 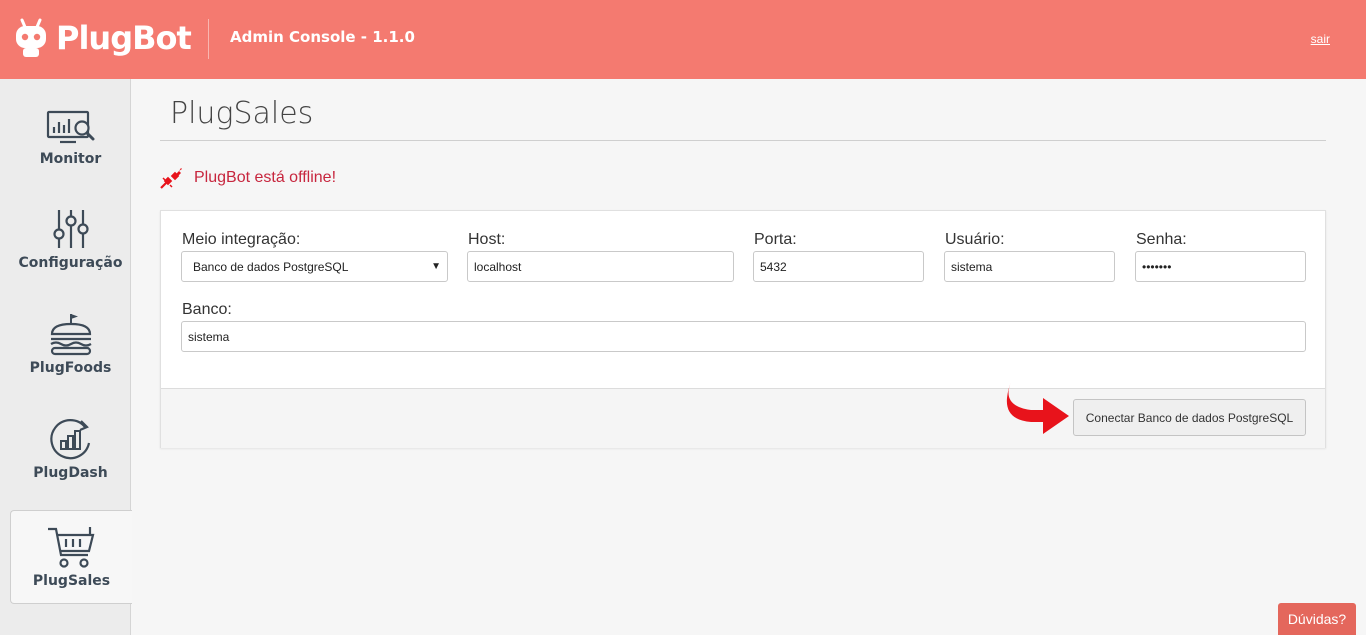 I want to click on page-title: PlugSales, so click(x=242, y=113).